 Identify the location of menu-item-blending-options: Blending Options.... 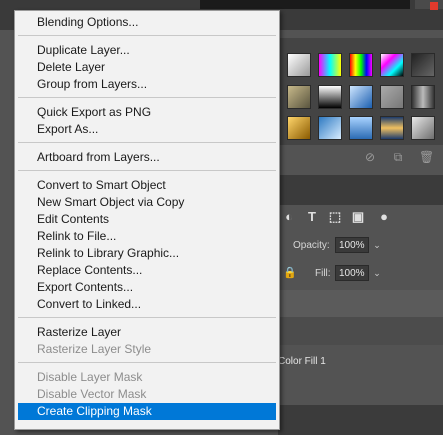
(147, 22).